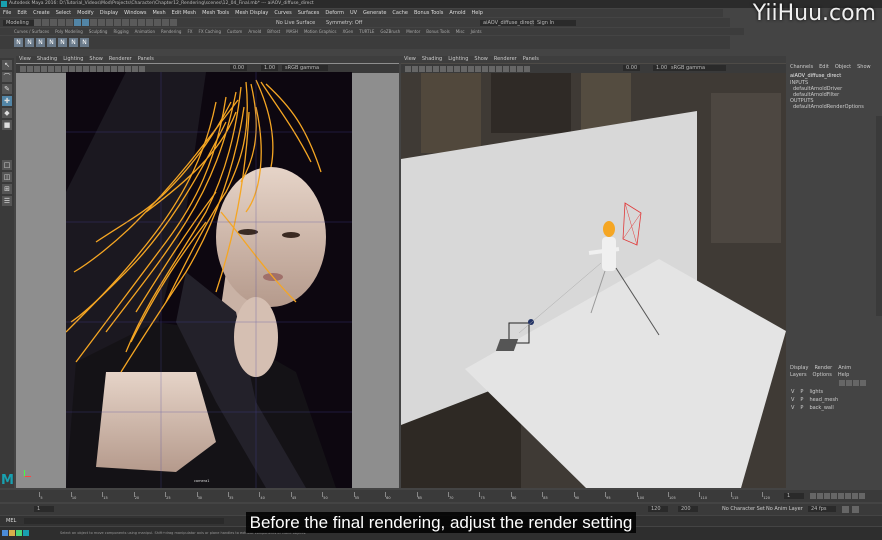 This screenshot has height=540, width=882. Describe the element at coordinates (292, 31) in the screenshot. I see `shelf-tab: MASH` at that location.